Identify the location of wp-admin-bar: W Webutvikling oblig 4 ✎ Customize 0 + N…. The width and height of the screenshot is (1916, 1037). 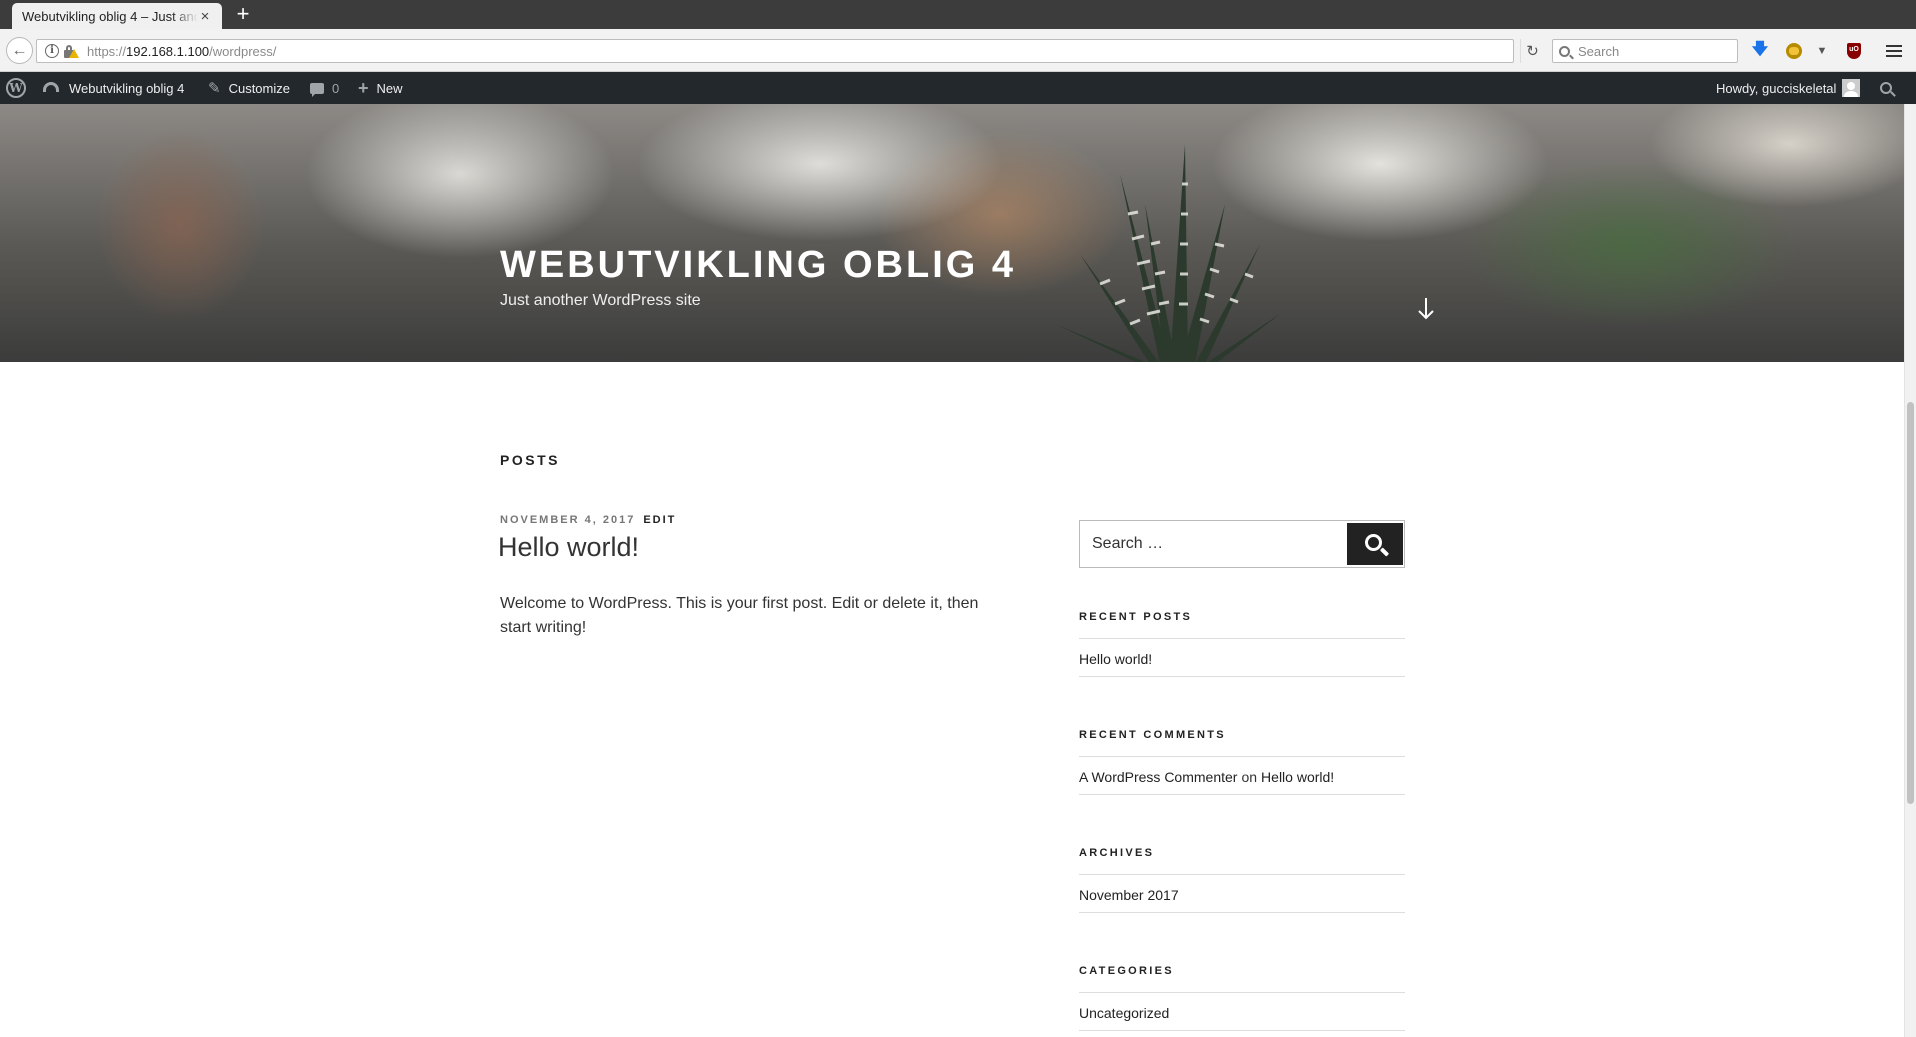
(958, 88).